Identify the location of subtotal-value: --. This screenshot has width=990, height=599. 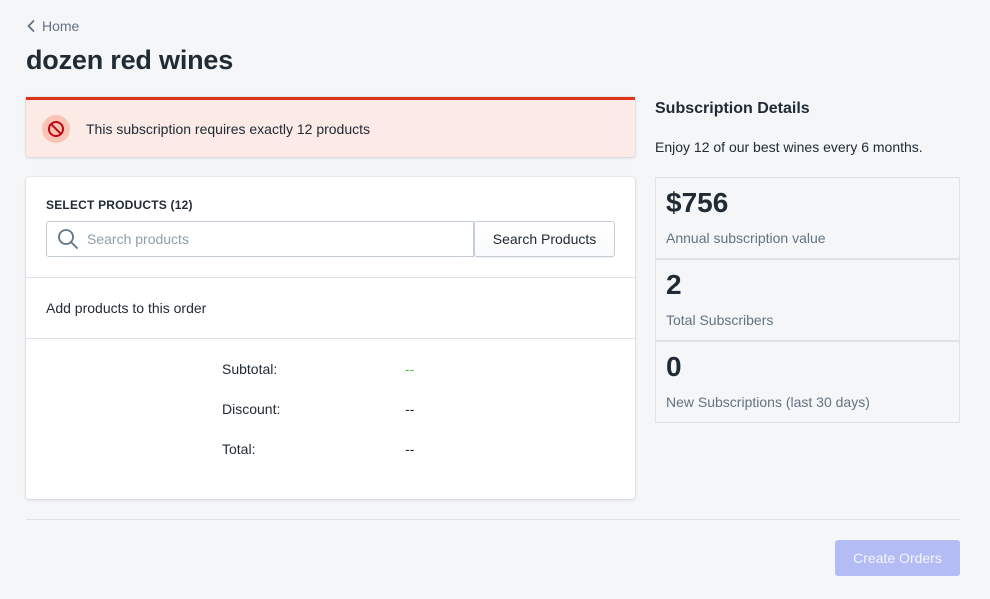
(410, 369).